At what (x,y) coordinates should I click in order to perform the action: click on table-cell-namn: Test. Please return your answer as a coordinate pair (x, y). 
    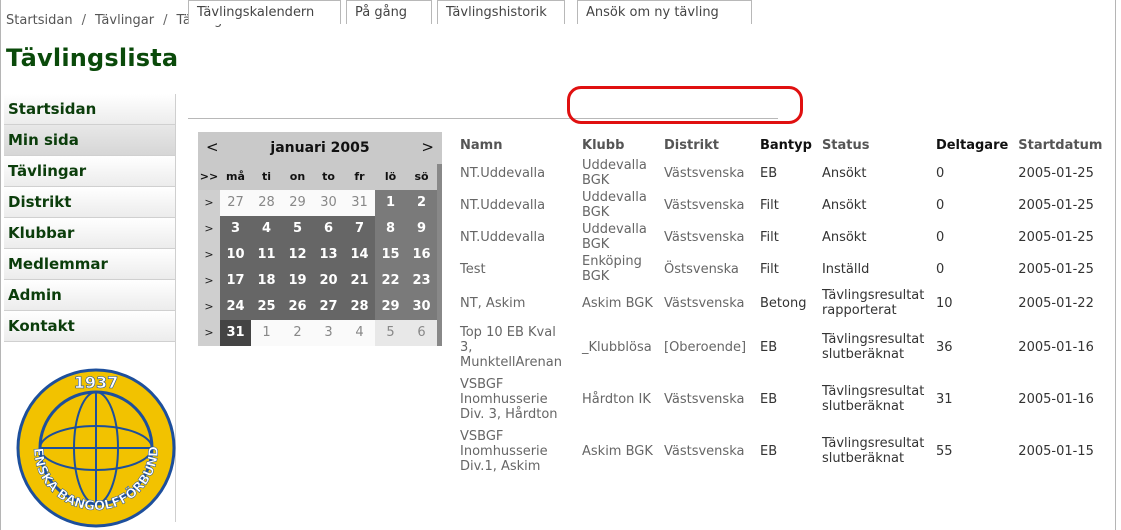
    Looking at the image, I should click on (515, 269).